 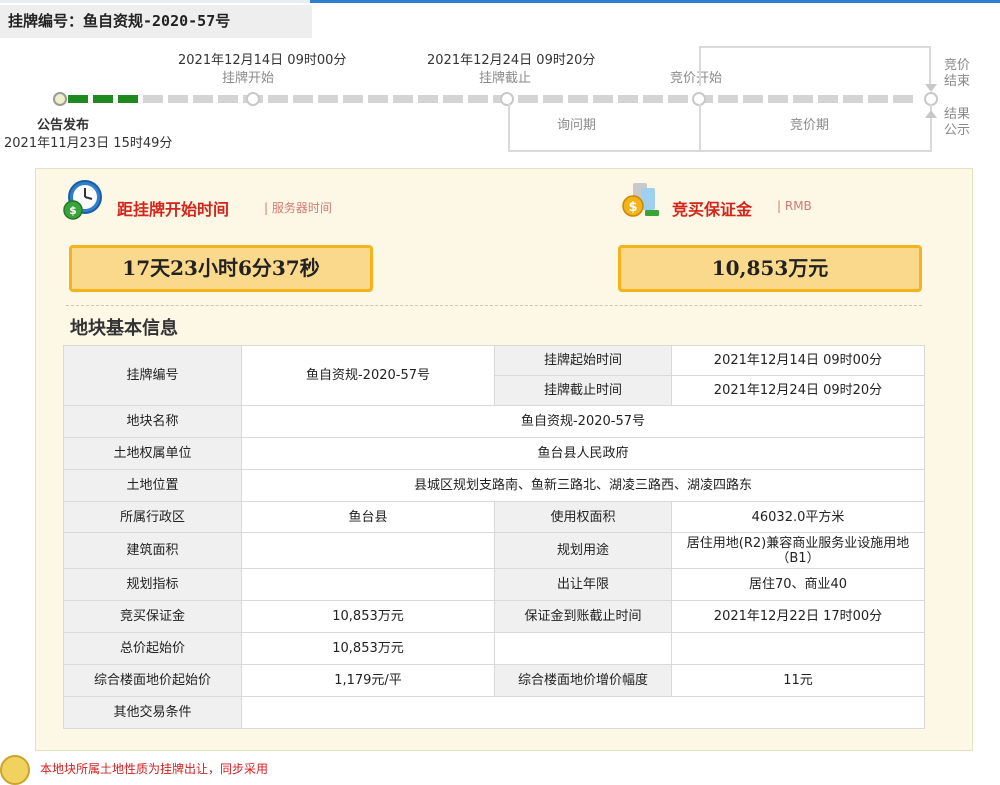 I want to click on cell-label: 竞买保证金, so click(x=152, y=616).